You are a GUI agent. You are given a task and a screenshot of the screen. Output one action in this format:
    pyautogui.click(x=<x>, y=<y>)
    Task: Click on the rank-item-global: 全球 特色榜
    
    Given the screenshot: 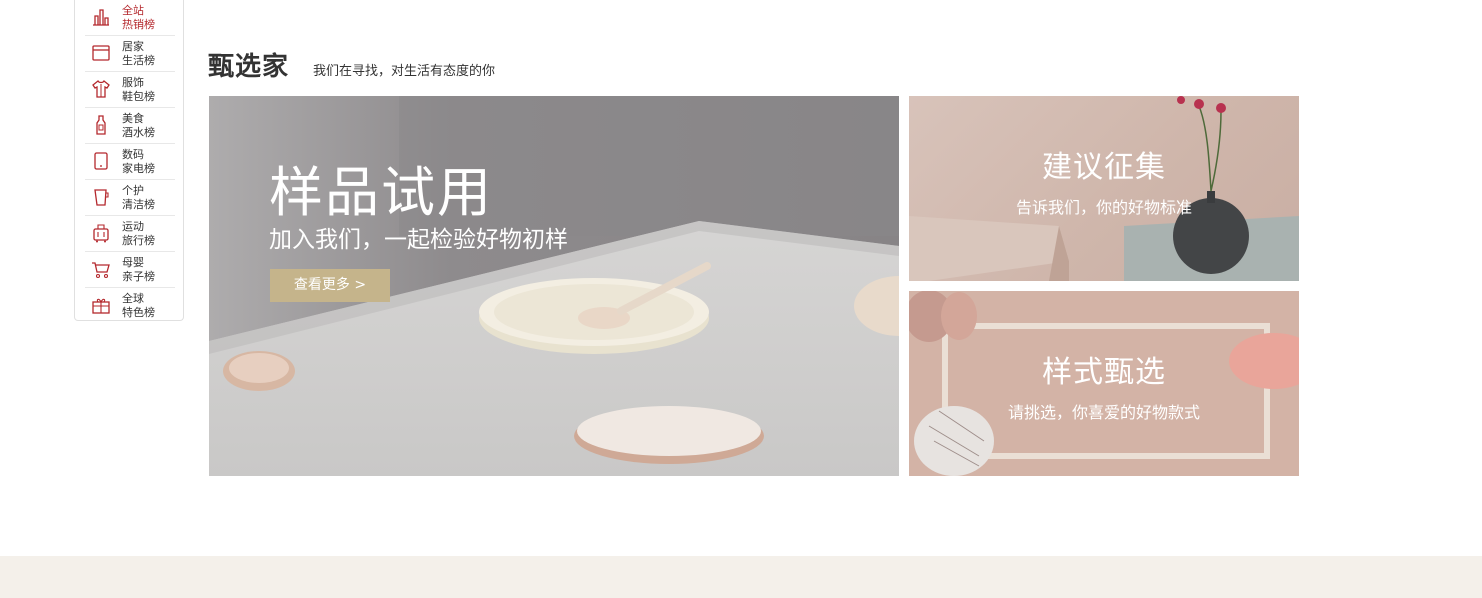 What is the action you would take?
    pyautogui.click(x=130, y=305)
    